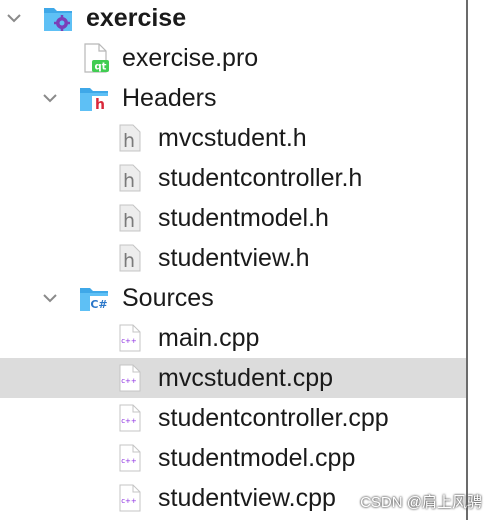  What do you see at coordinates (96, 58) in the screenshot?
I see `qt-file-icon: qt` at bounding box center [96, 58].